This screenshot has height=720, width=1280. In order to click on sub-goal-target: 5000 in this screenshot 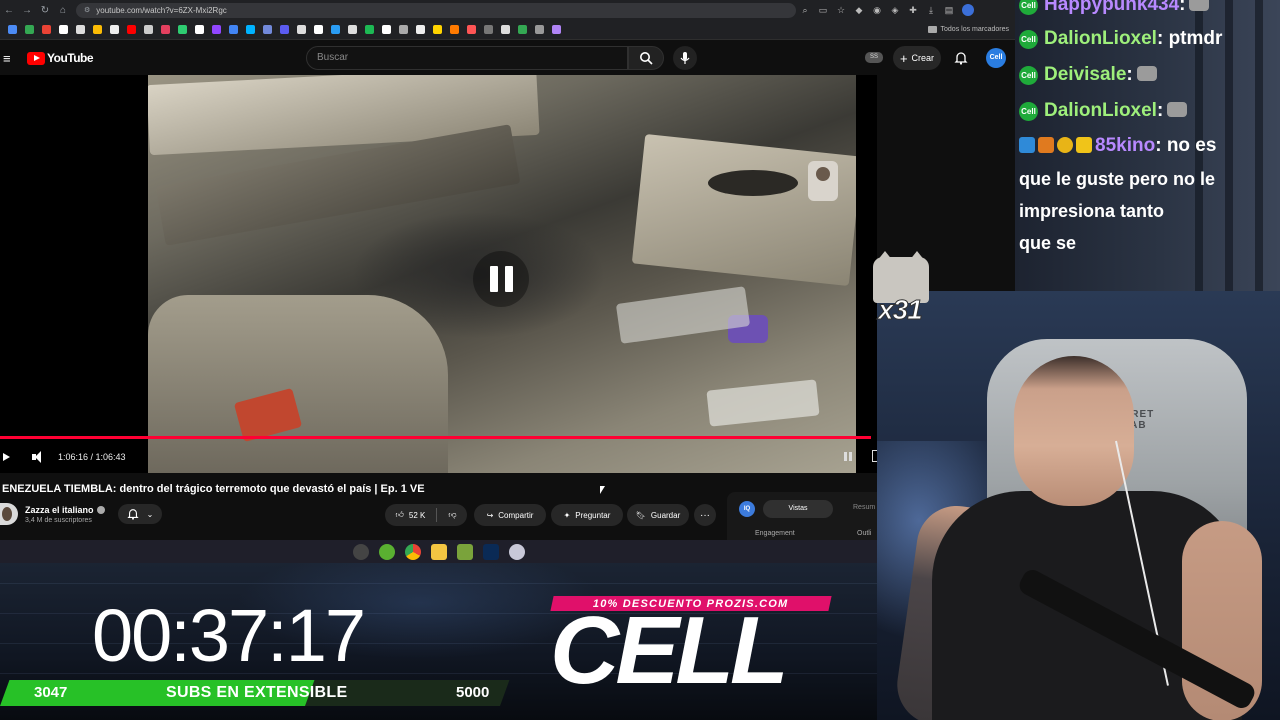, I will do `click(473, 692)`.